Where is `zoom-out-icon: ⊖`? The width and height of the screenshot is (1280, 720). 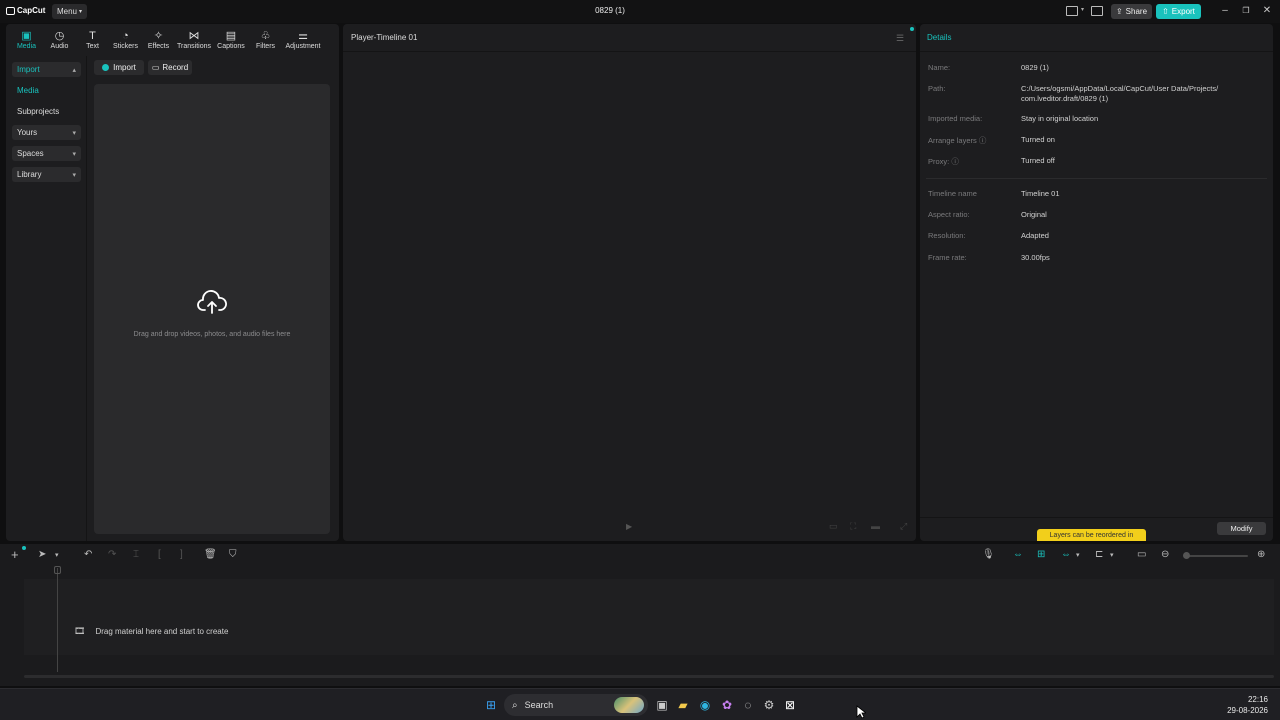
zoom-out-icon: ⊖ is located at coordinates (1165, 554).